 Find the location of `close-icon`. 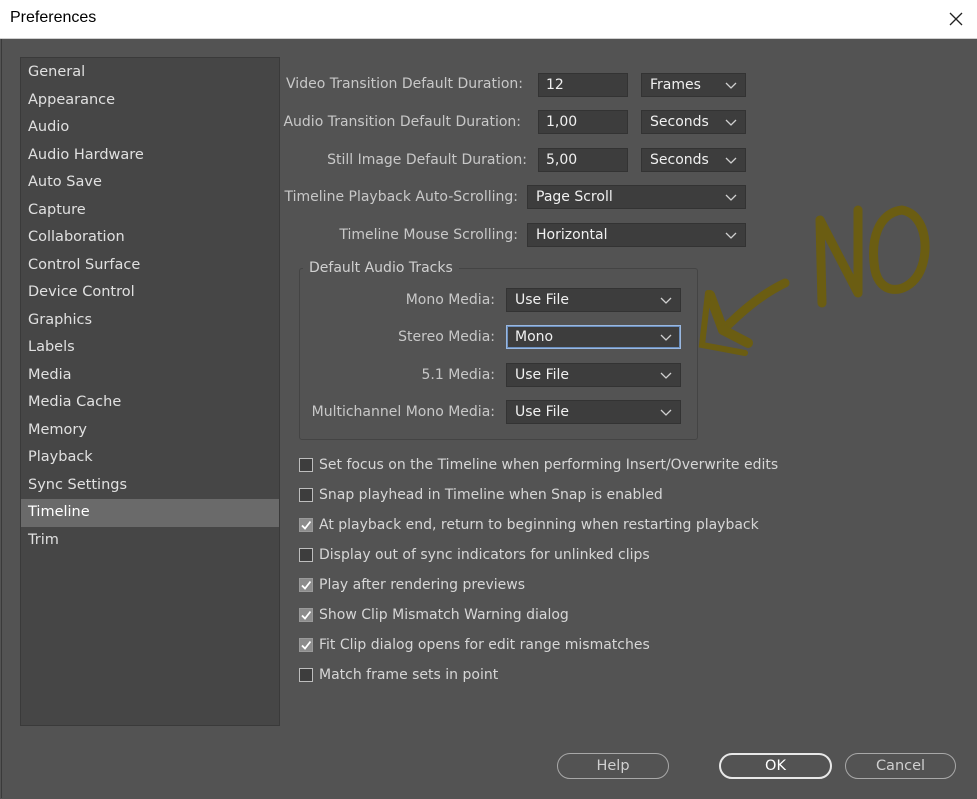

close-icon is located at coordinates (956, 19).